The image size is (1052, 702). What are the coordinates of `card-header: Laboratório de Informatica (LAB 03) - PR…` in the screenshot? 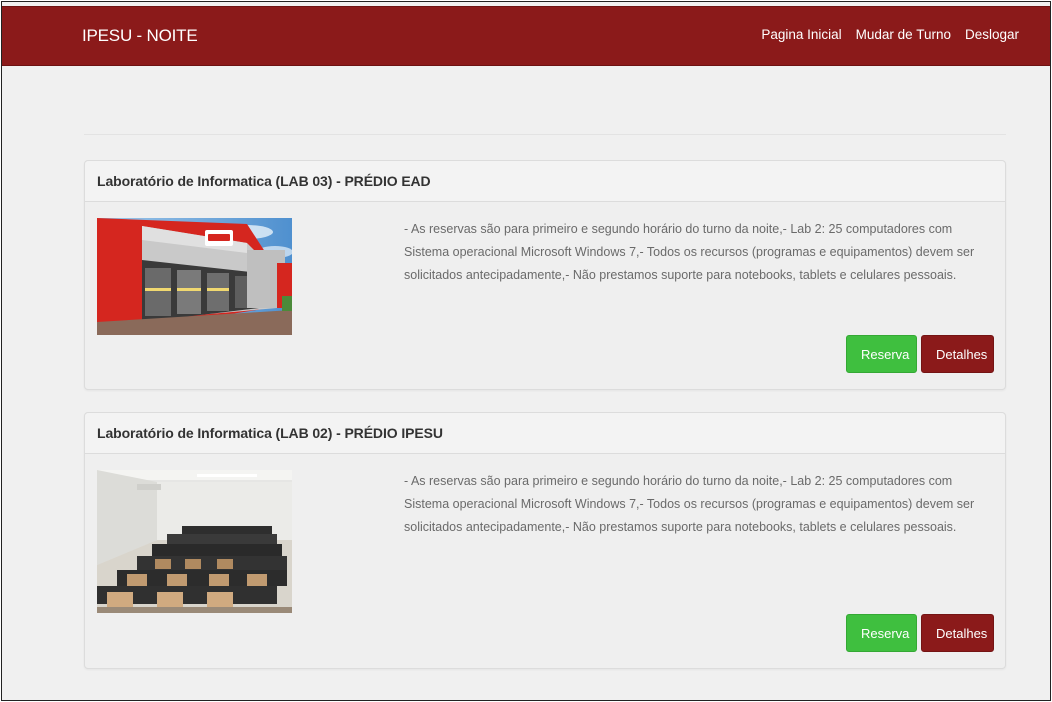 It's located at (545, 181).